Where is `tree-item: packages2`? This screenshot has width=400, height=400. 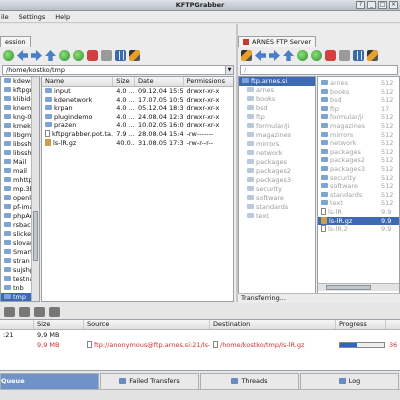
tree-item: packages2 is located at coordinates (277, 171).